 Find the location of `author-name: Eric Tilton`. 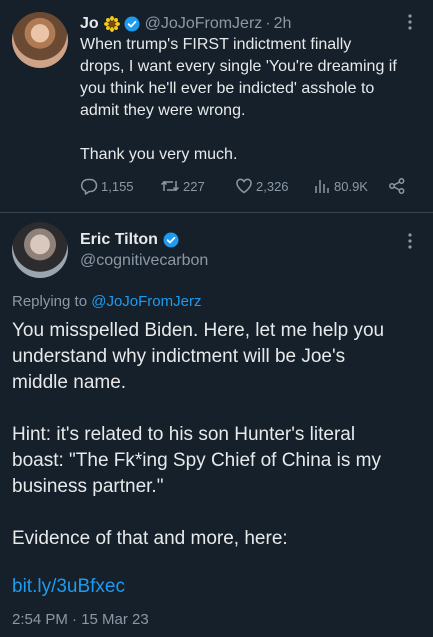

author-name: Eric Tilton is located at coordinates (119, 240).